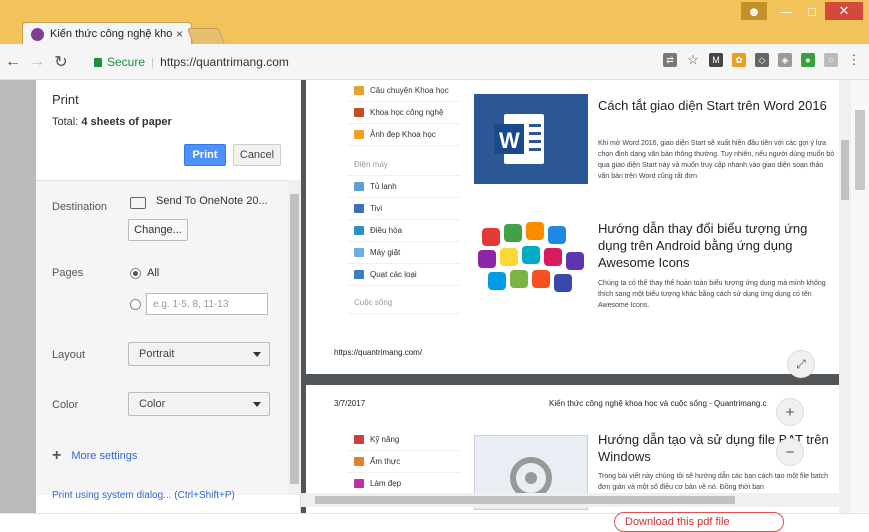  What do you see at coordinates (785, 60) in the screenshot?
I see `extension-puzzle-icon: ◈` at bounding box center [785, 60].